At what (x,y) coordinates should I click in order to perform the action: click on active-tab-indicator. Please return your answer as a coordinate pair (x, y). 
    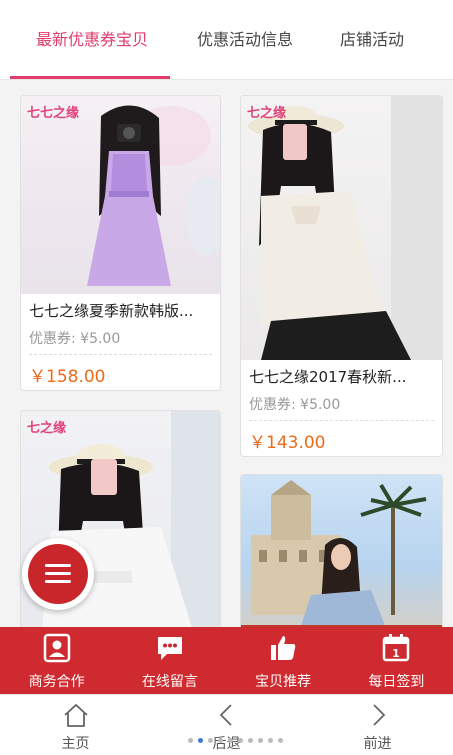
    Looking at the image, I should click on (90, 77).